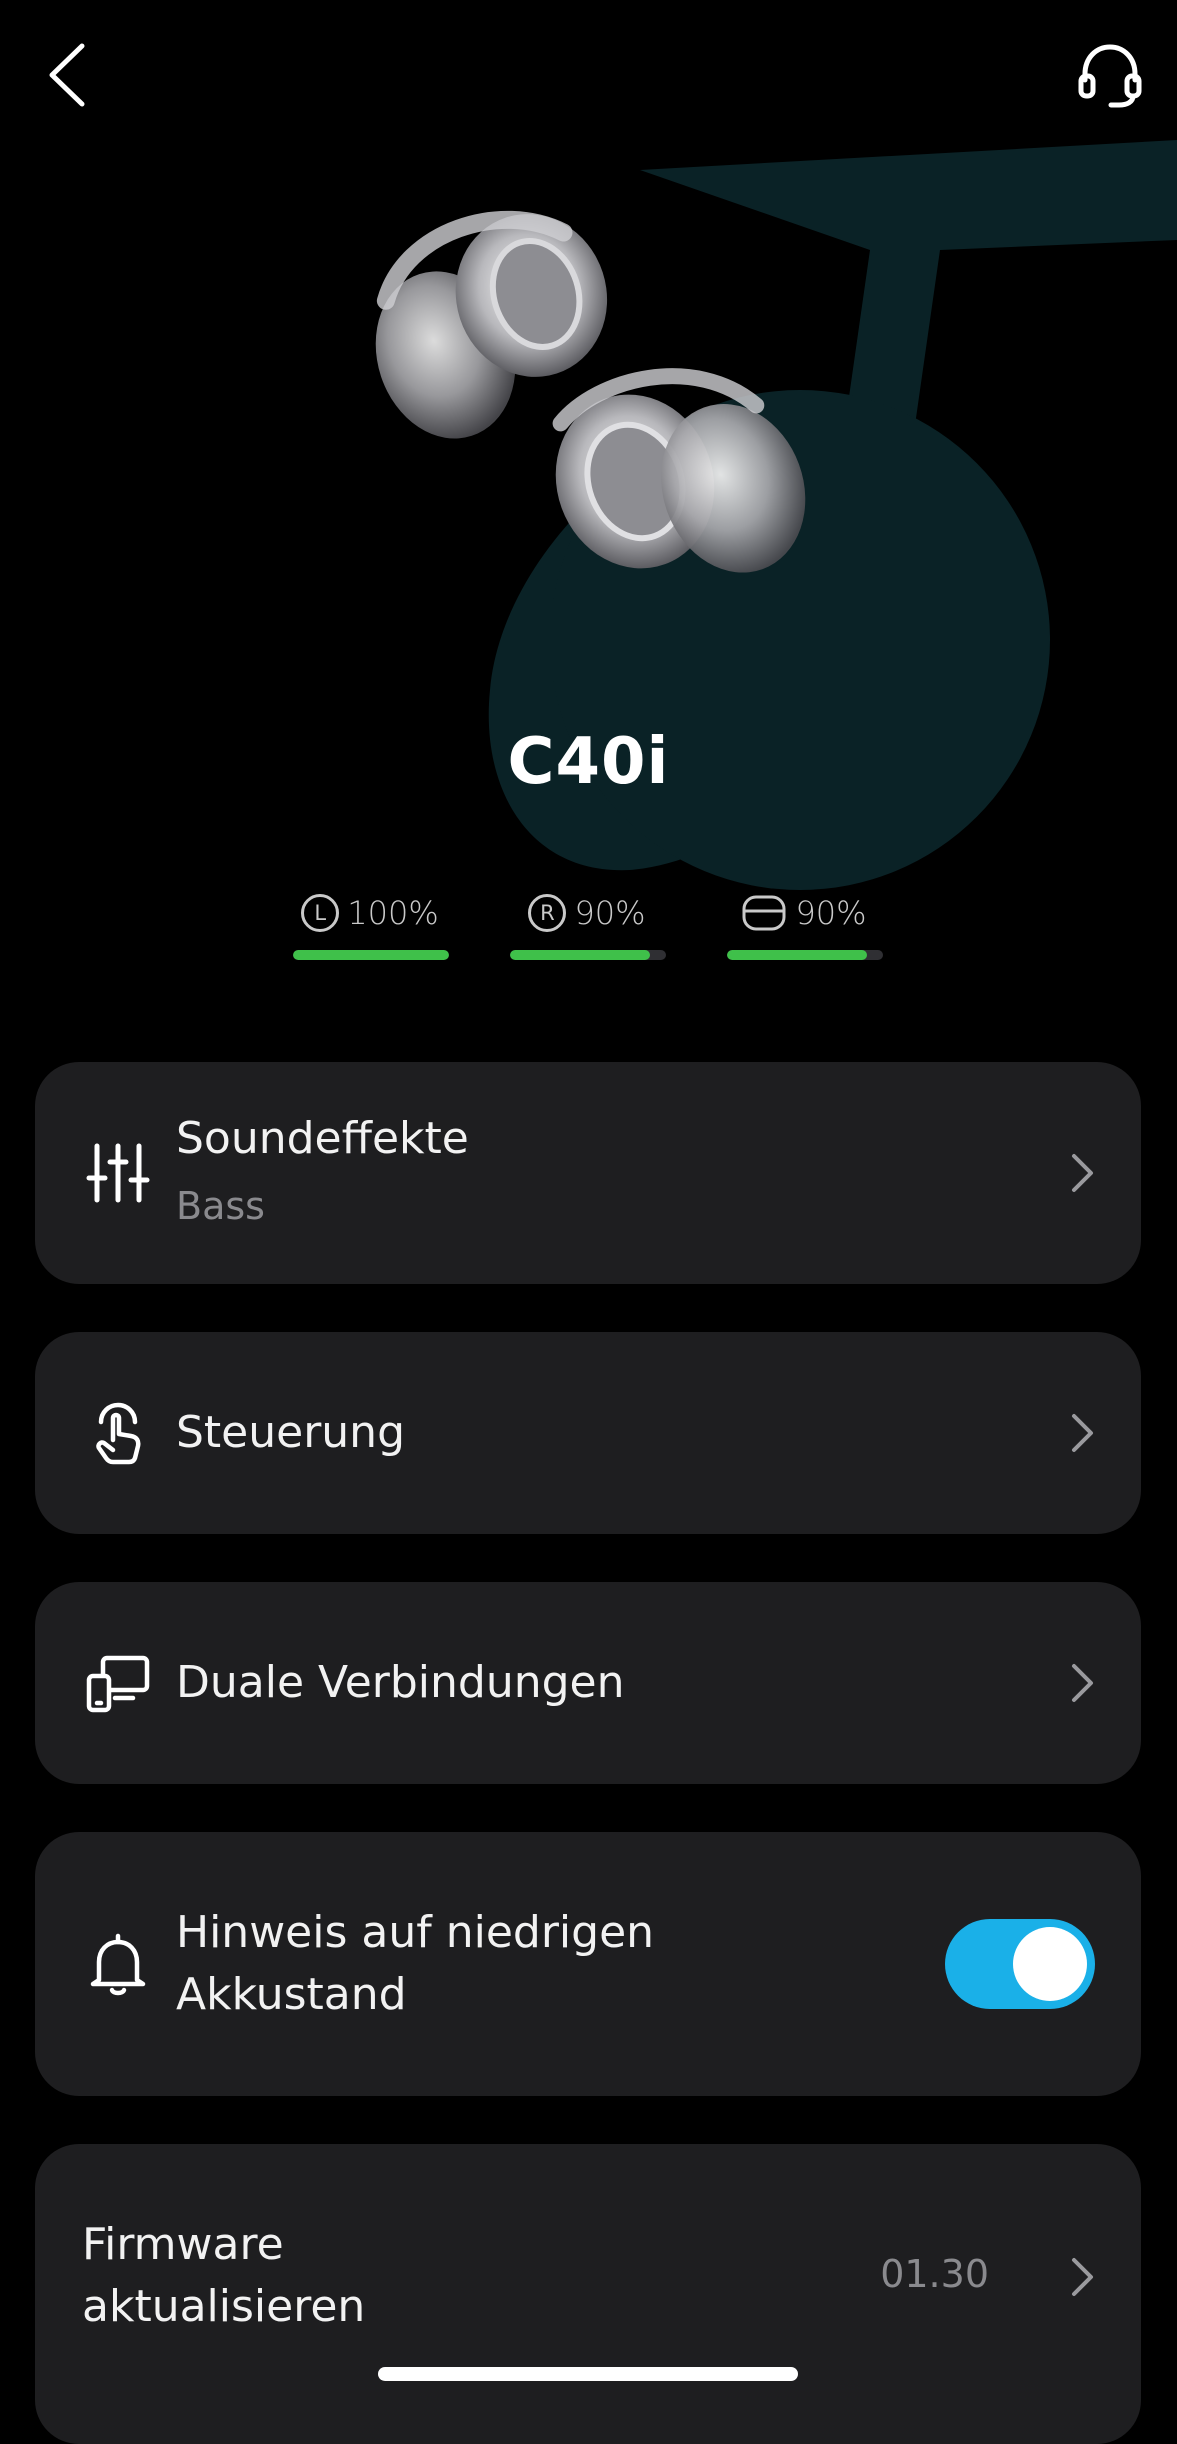 The height and width of the screenshot is (2444, 1177). I want to click on support-button, so click(1110, 75).